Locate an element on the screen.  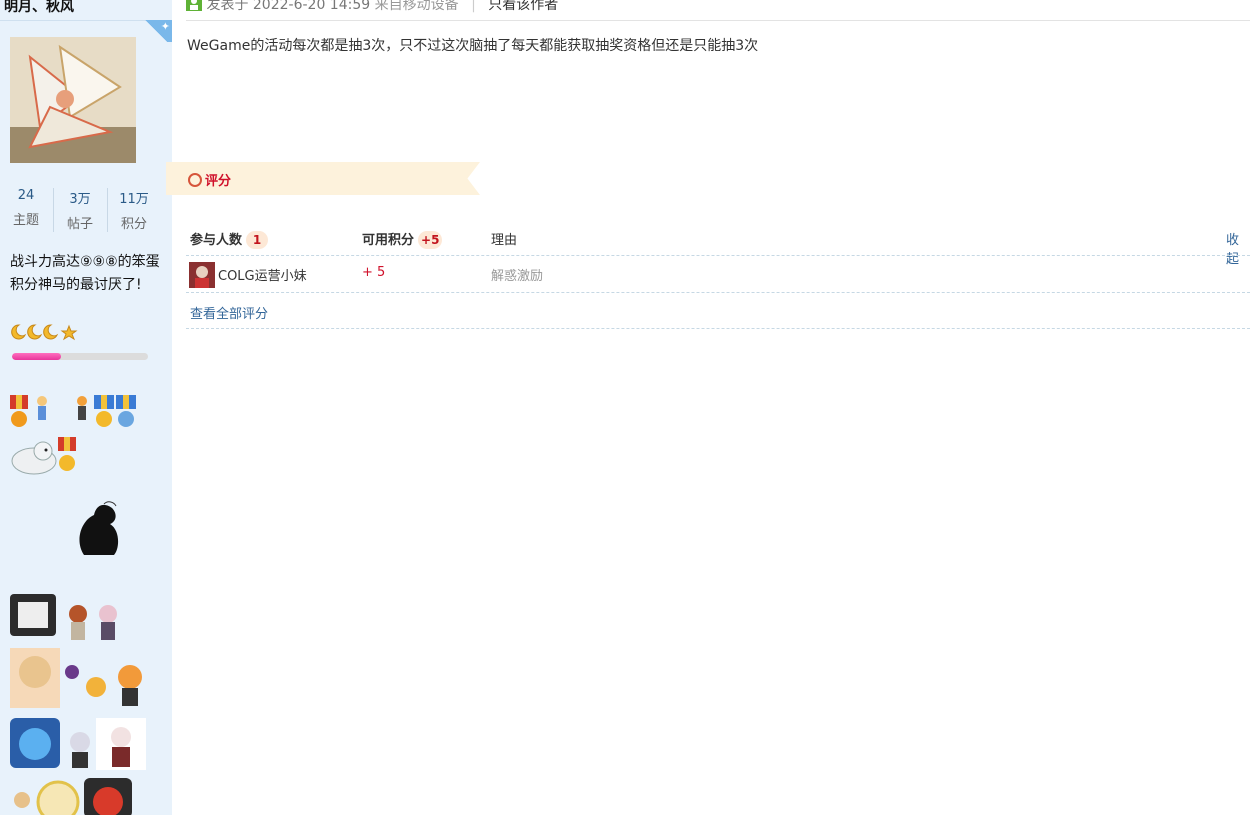
stat-topics: 24 主题 is located at coordinates (26, 208).